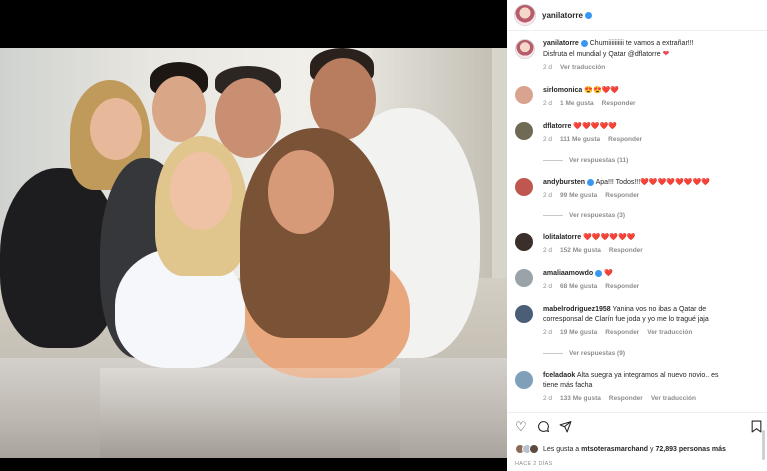 The width and height of the screenshot is (767, 471). I want to click on comment-username: andybursten, so click(564, 182).